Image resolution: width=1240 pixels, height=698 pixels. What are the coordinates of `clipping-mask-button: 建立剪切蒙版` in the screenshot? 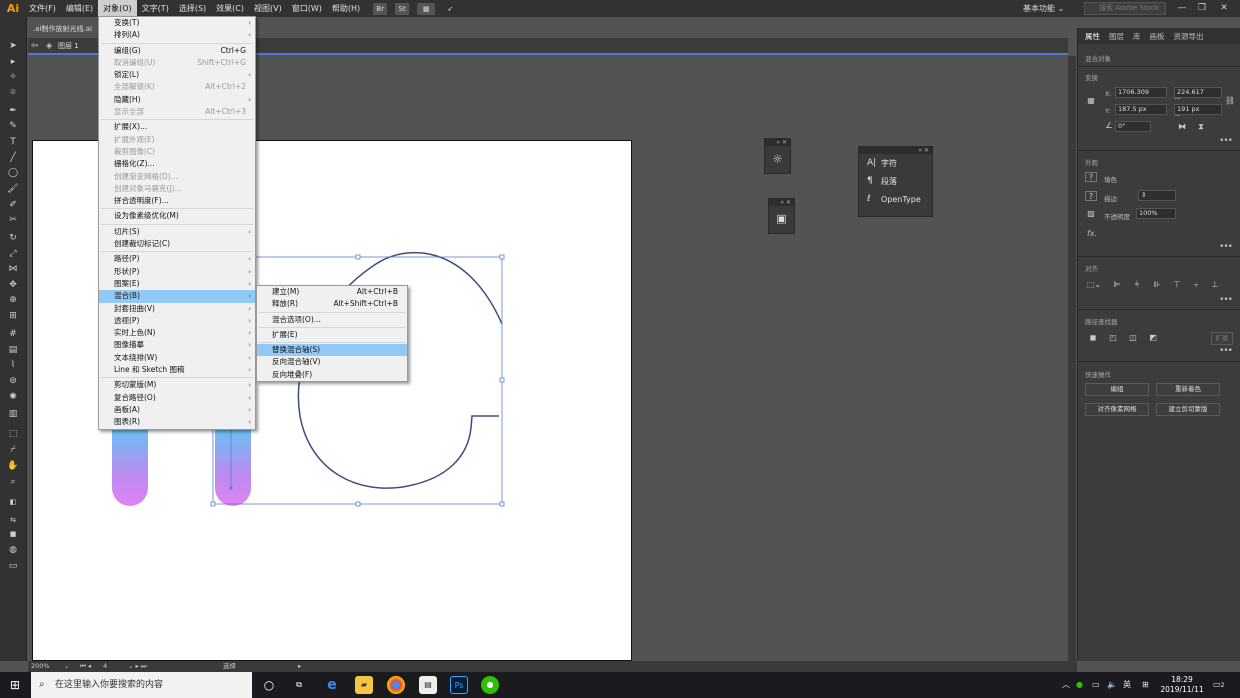 It's located at (1188, 409).